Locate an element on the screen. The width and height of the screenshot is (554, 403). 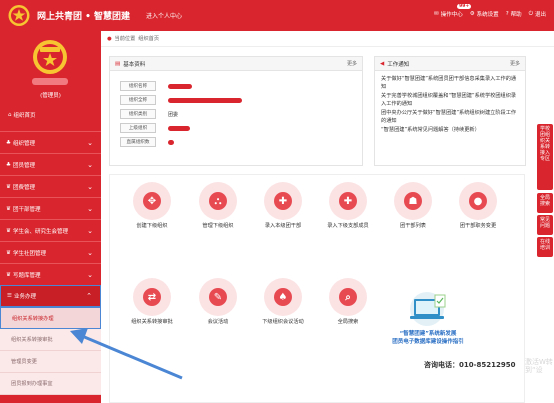
float-tab-global-search: 全局搜索 is located at coordinates (545, 203).